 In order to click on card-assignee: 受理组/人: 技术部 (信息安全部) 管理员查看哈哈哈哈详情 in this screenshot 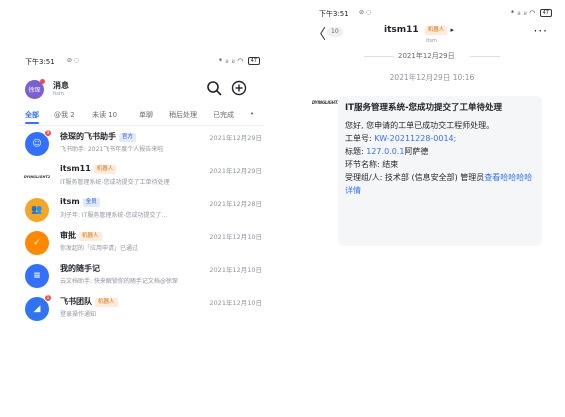, I will do `click(439, 184)`.